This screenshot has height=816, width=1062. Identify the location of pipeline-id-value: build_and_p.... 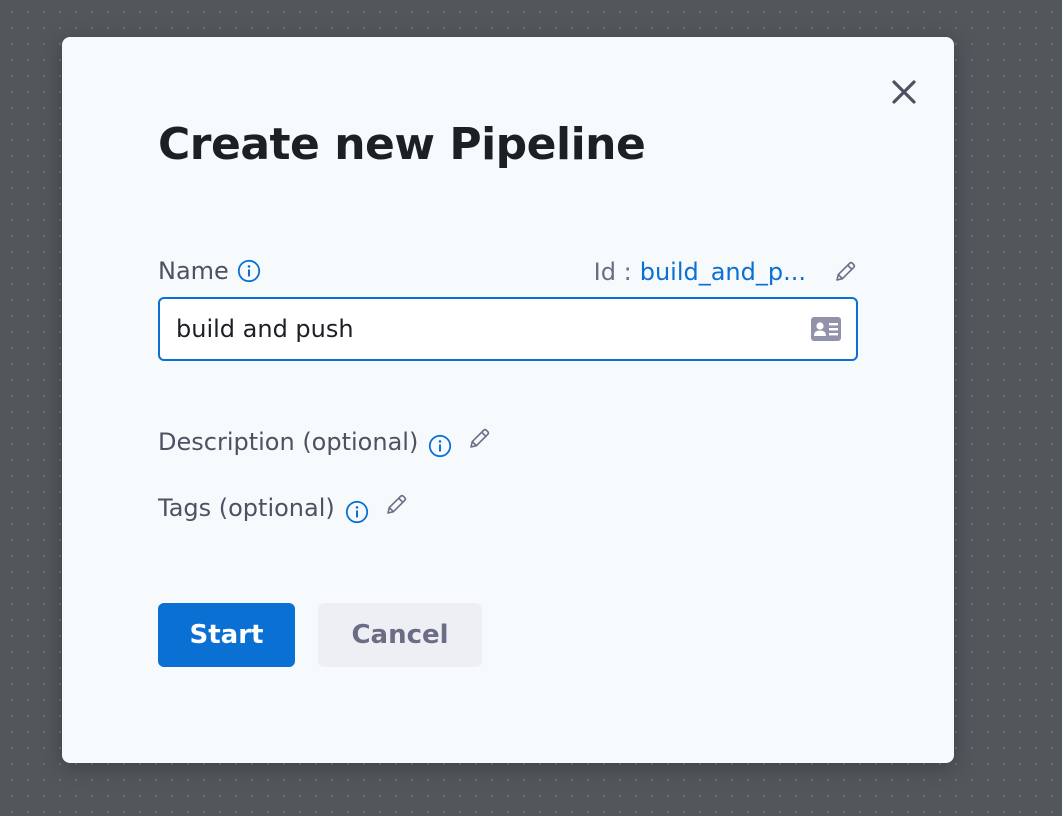
(723, 272).